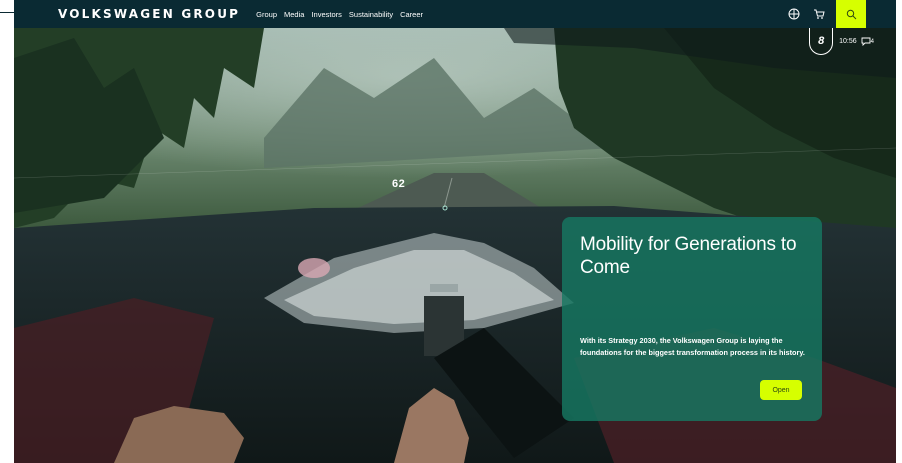 This screenshot has width=902, height=463. Describe the element at coordinates (848, 41) in the screenshot. I see `clock-readout: 10:56` at that location.